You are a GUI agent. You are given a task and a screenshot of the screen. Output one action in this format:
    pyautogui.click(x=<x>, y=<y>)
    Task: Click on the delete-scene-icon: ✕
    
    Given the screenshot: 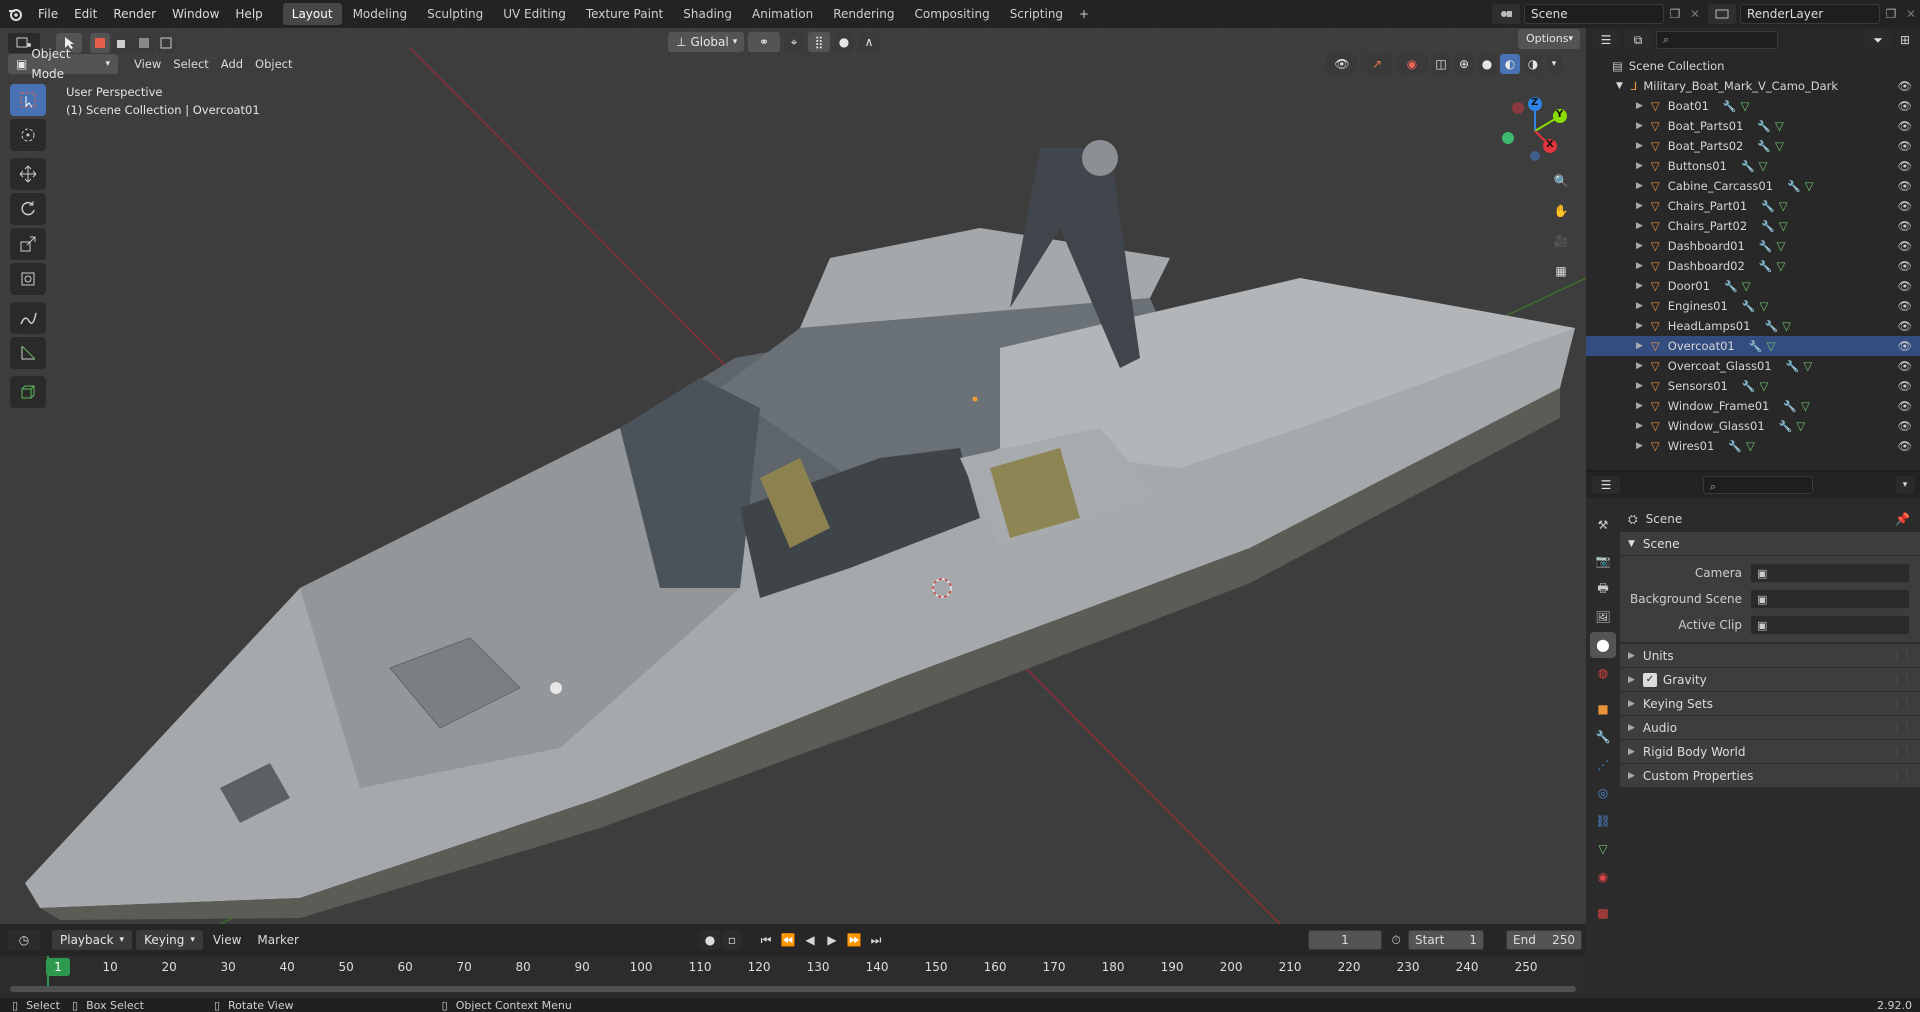 What is the action you would take?
    pyautogui.click(x=1695, y=14)
    